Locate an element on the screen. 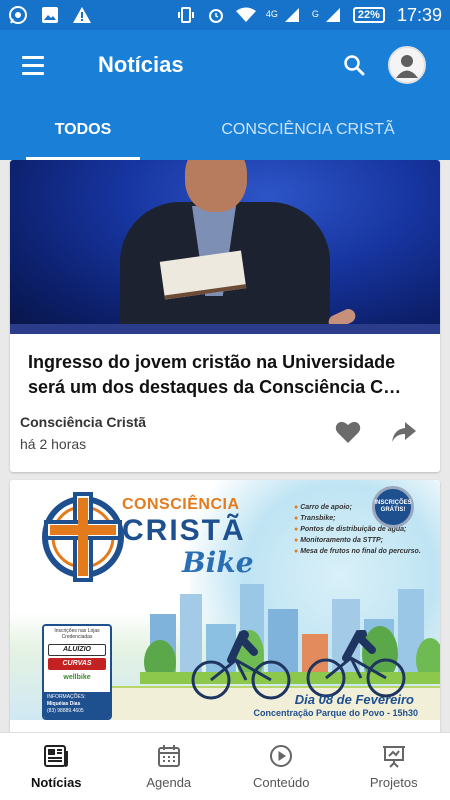  nav-label: Projetos is located at coordinates (393, 782).